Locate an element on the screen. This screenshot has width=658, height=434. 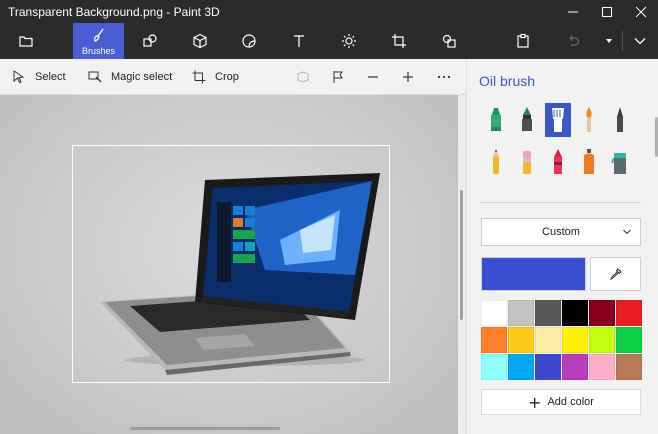
canvas-scroll-thumb is located at coordinates (461, 255).